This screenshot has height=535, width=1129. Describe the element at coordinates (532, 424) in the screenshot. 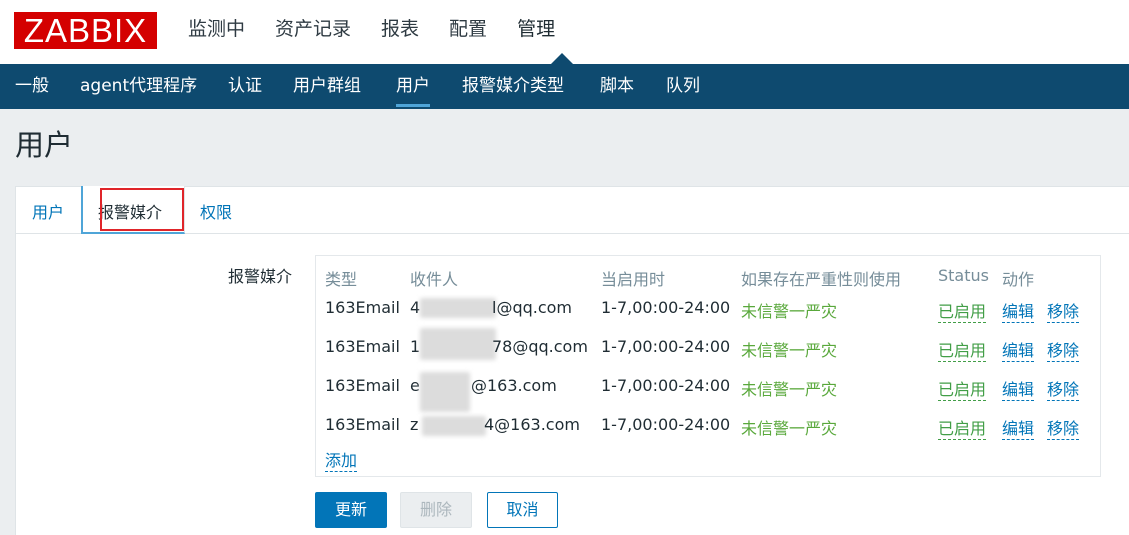

I see `row-sendto-end: 4@163.com` at that location.